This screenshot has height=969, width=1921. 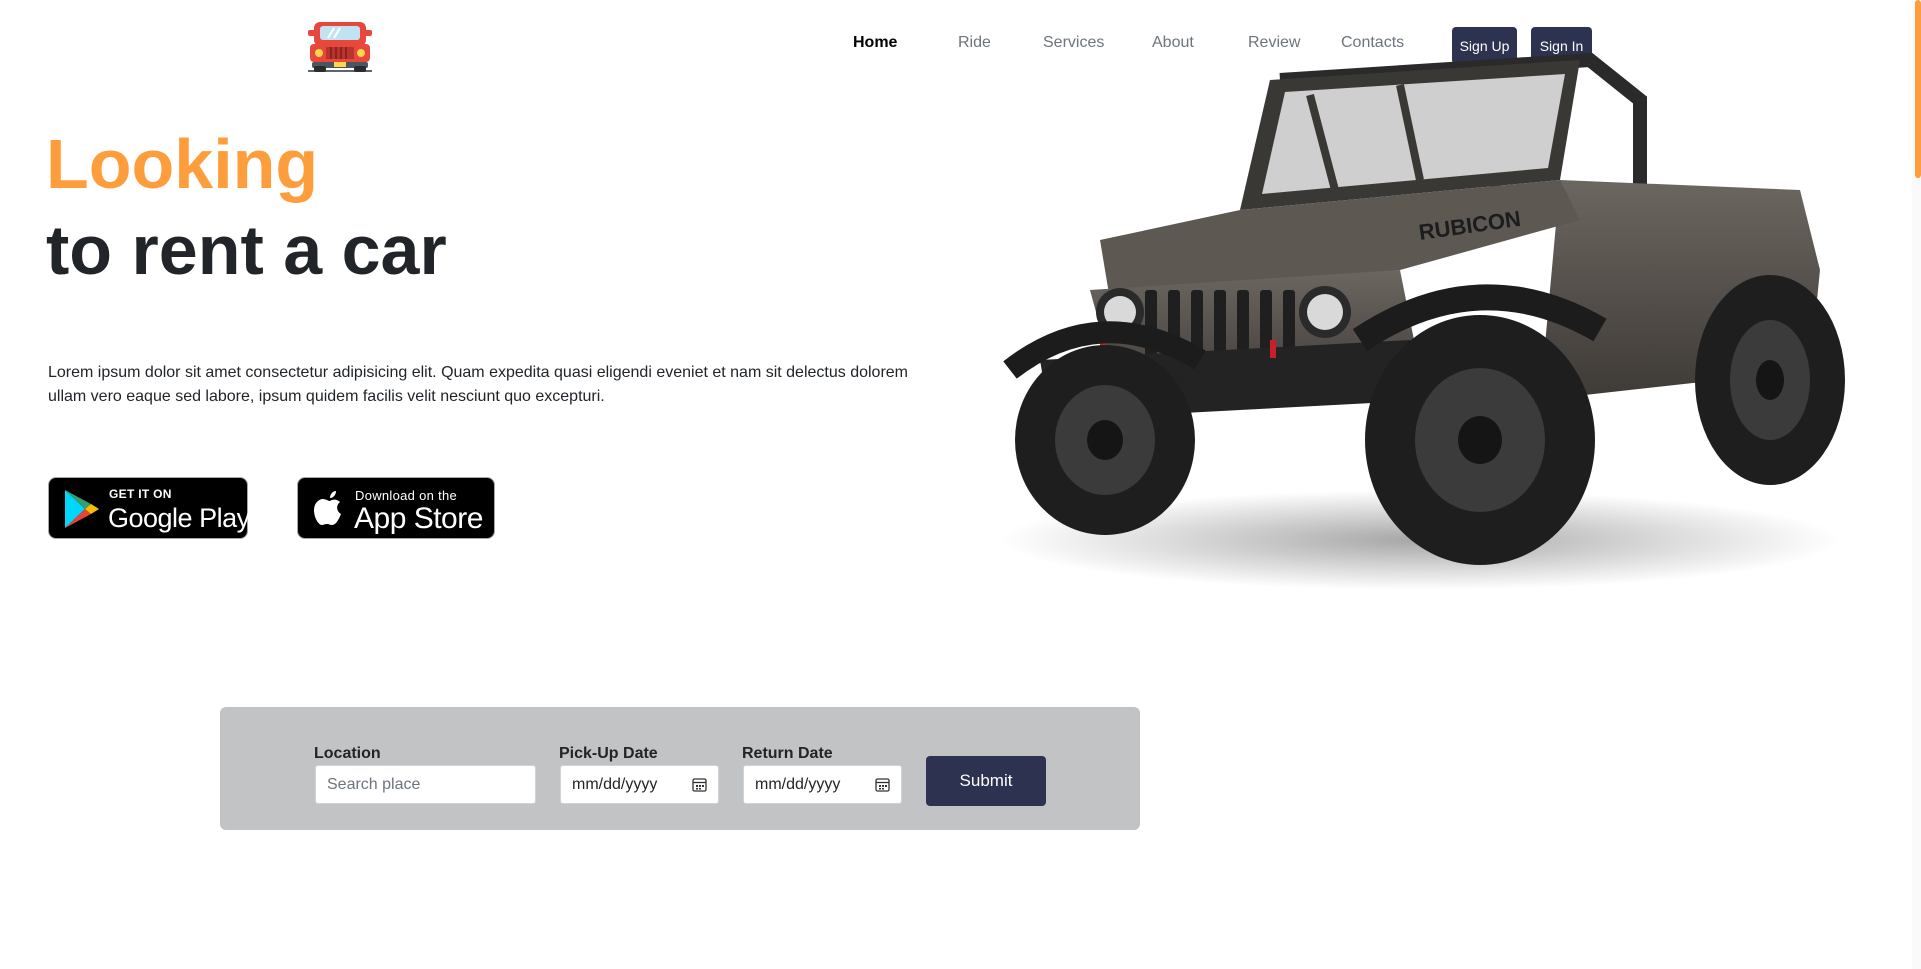 What do you see at coordinates (327, 508) in the screenshot?
I see `apple-icon` at bounding box center [327, 508].